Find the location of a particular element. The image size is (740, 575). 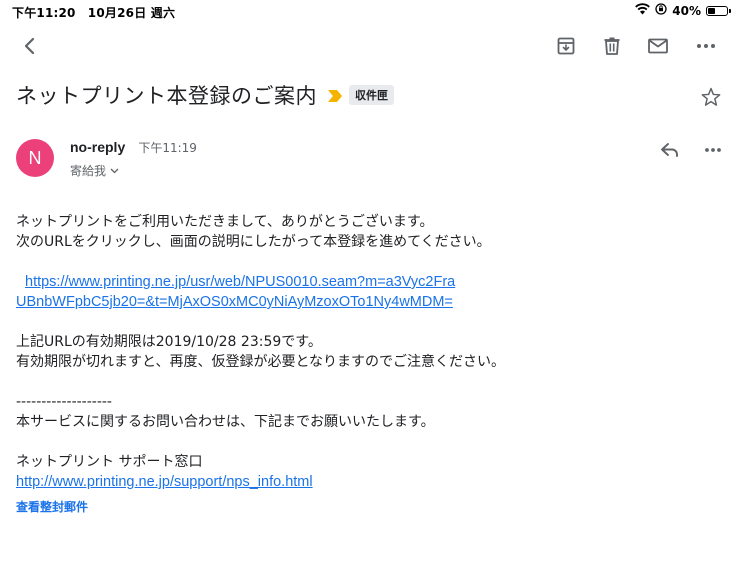

more-options-button is located at coordinates (706, 46).